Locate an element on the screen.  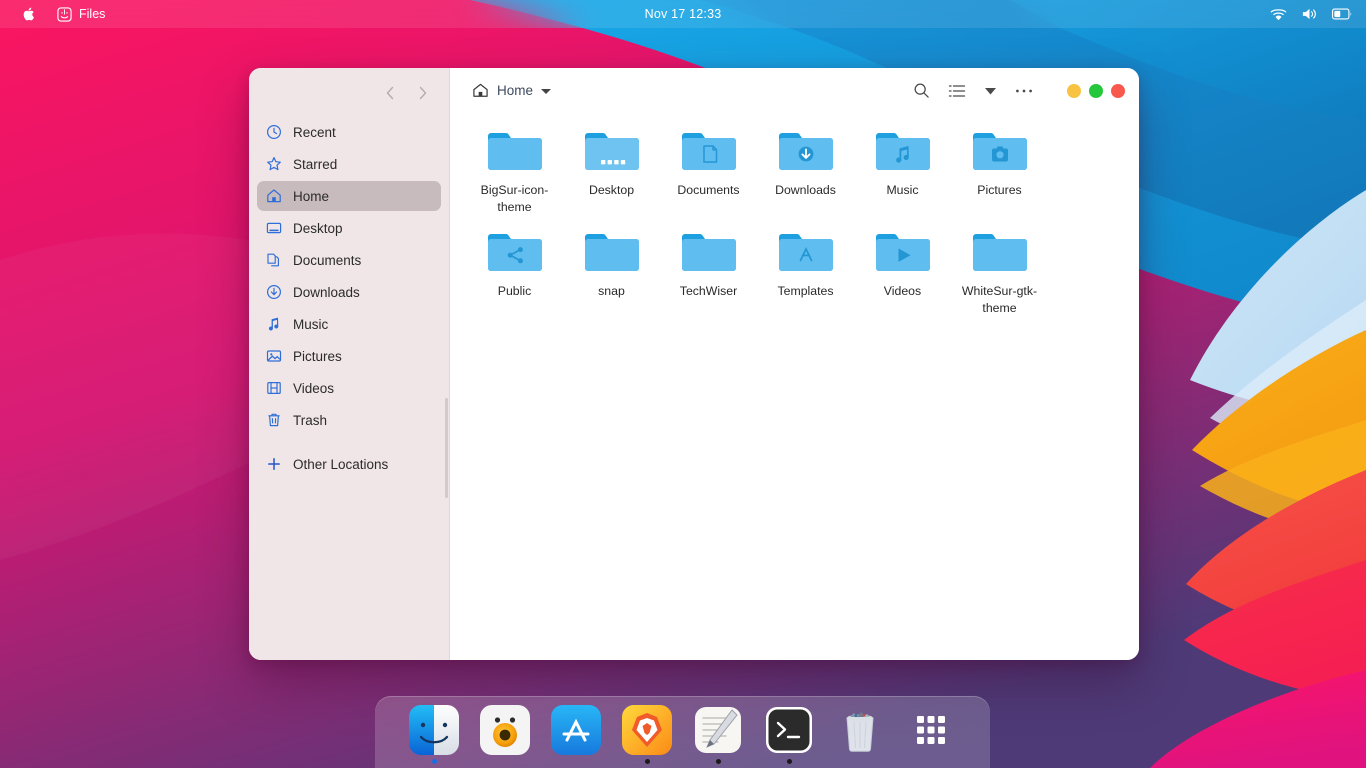
sidebar-item-recent: Recent is located at coordinates (349, 132).